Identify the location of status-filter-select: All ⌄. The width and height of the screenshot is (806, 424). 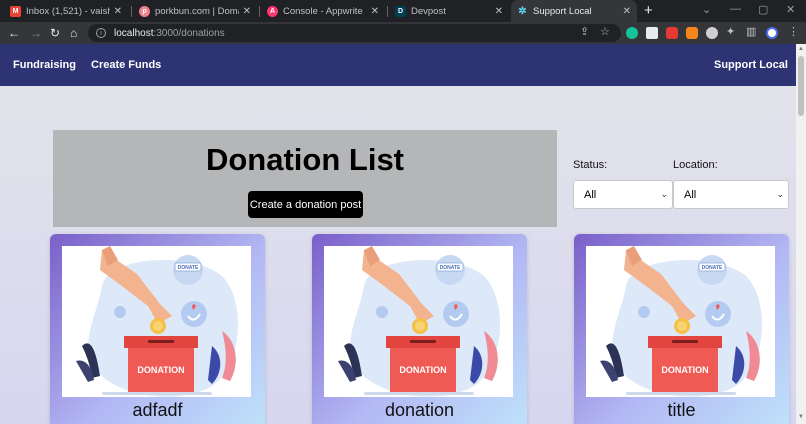
(623, 194).